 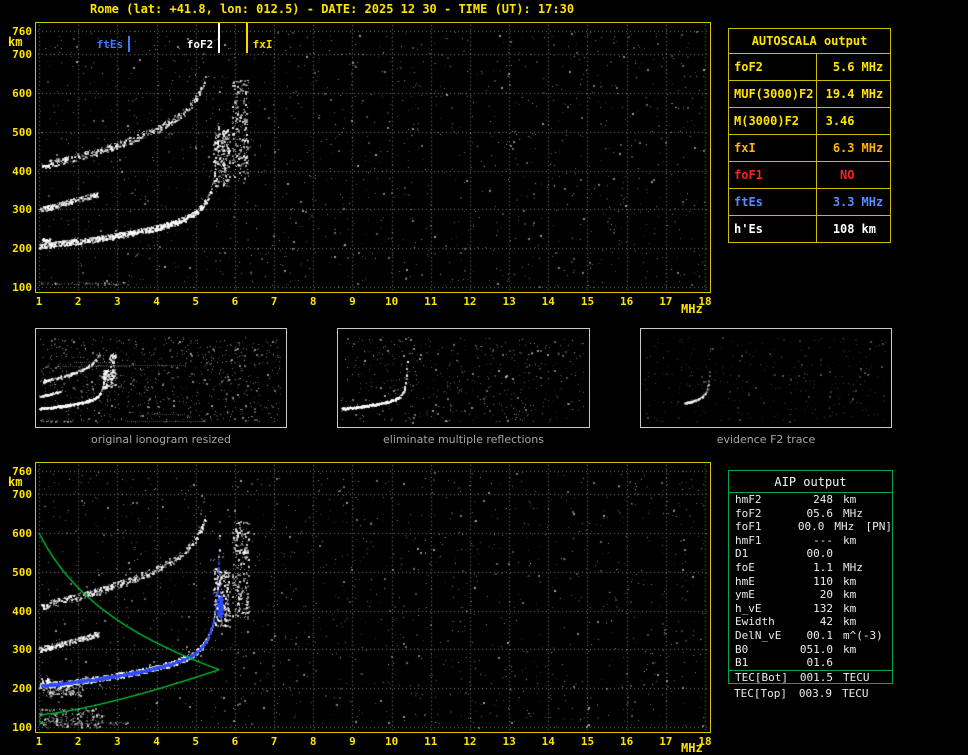 I want to click on x-axis-tick: 14, so click(x=548, y=741).